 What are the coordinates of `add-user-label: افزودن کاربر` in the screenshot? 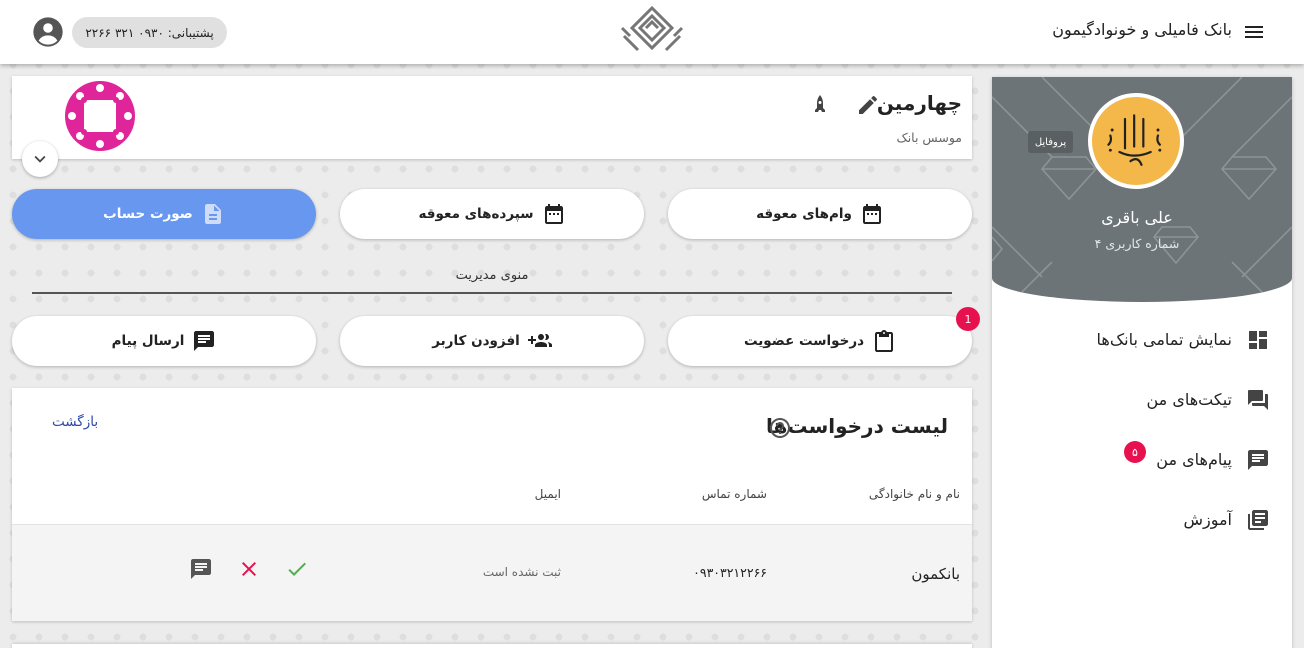 It's located at (476, 341).